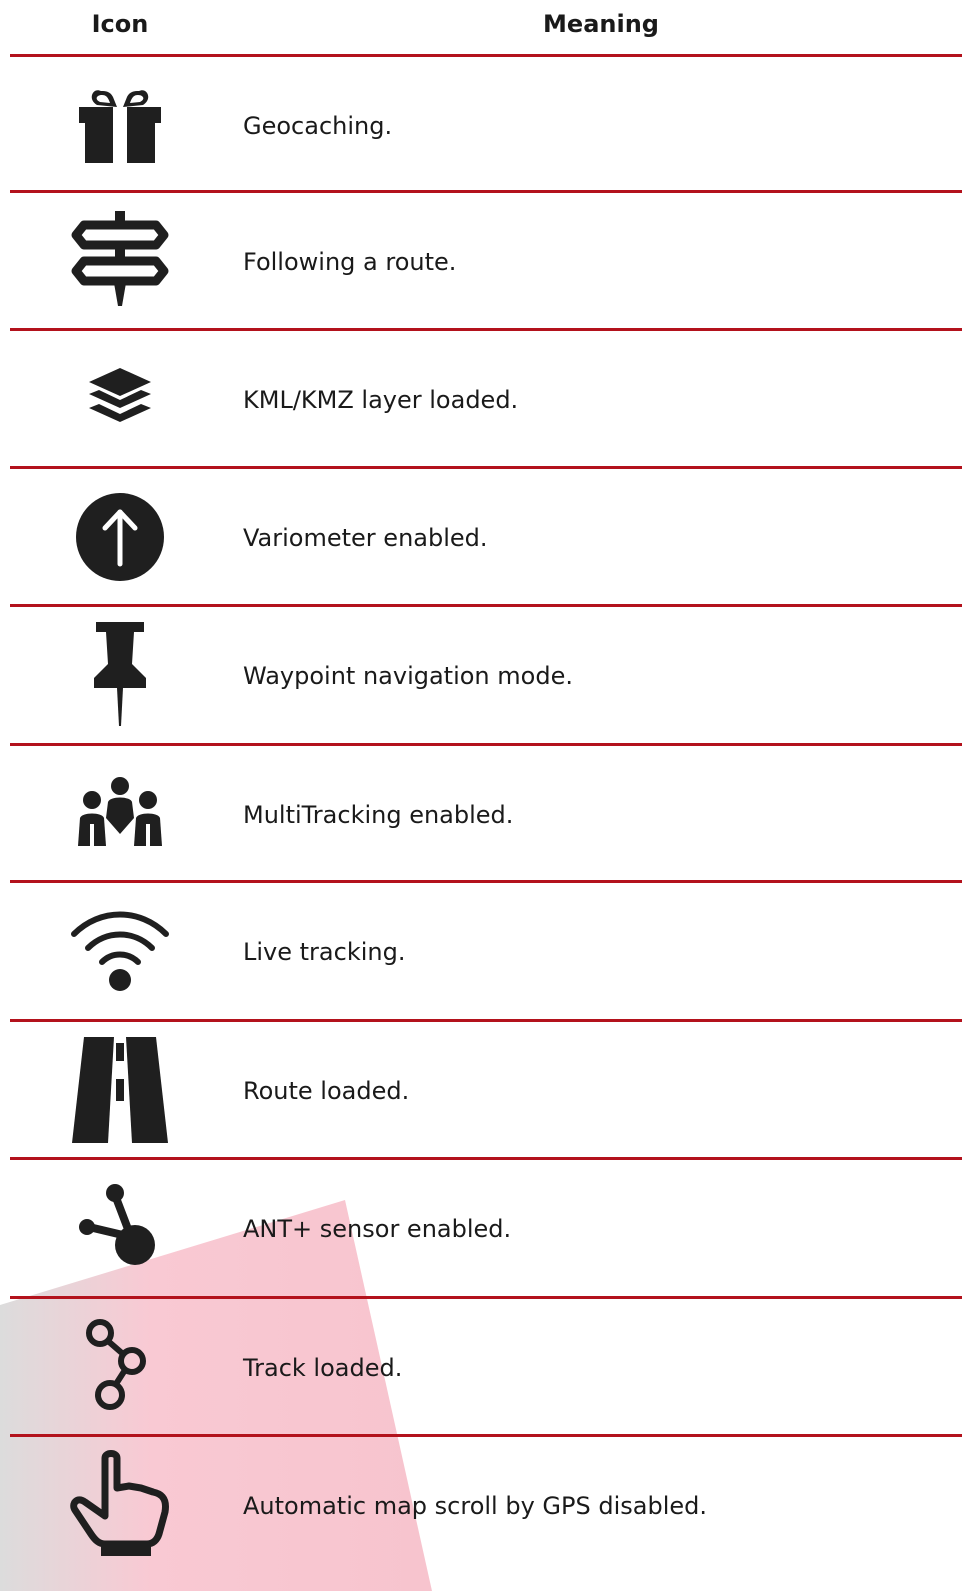 Image resolution: width=977 pixels, height=1591 pixels. What do you see at coordinates (488, 126) in the screenshot?
I see `table-row: Geocaching.` at bounding box center [488, 126].